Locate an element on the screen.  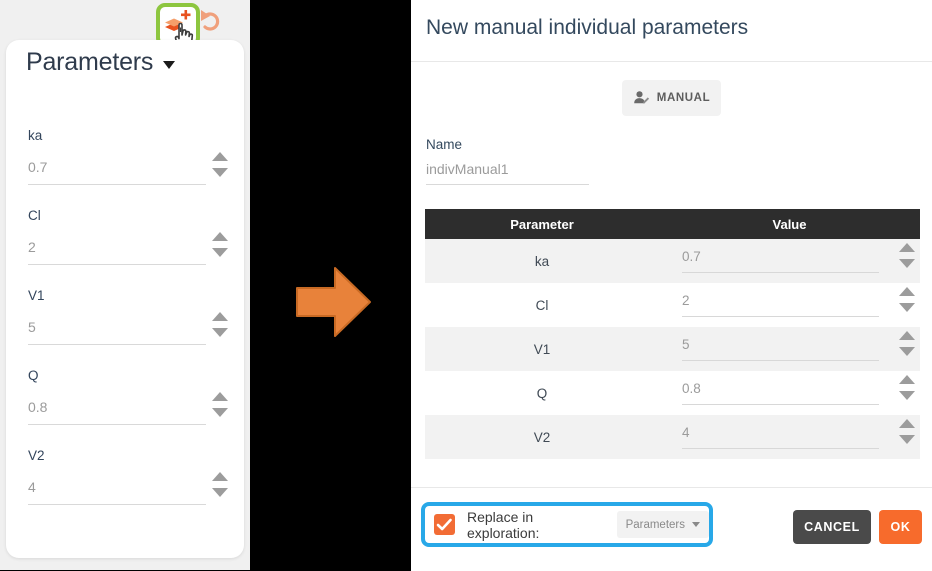
stepper-row-ka is located at coordinates (907, 259).